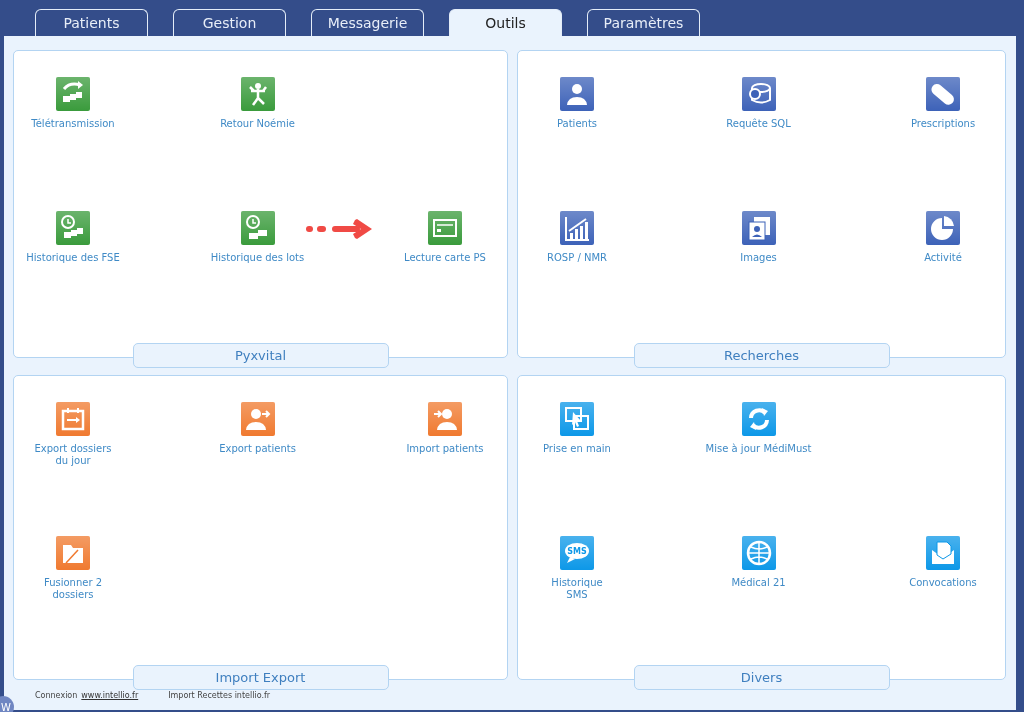 This screenshot has width=1024, height=712. What do you see at coordinates (257, 449) in the screenshot?
I see `tool-label: Export patients` at bounding box center [257, 449].